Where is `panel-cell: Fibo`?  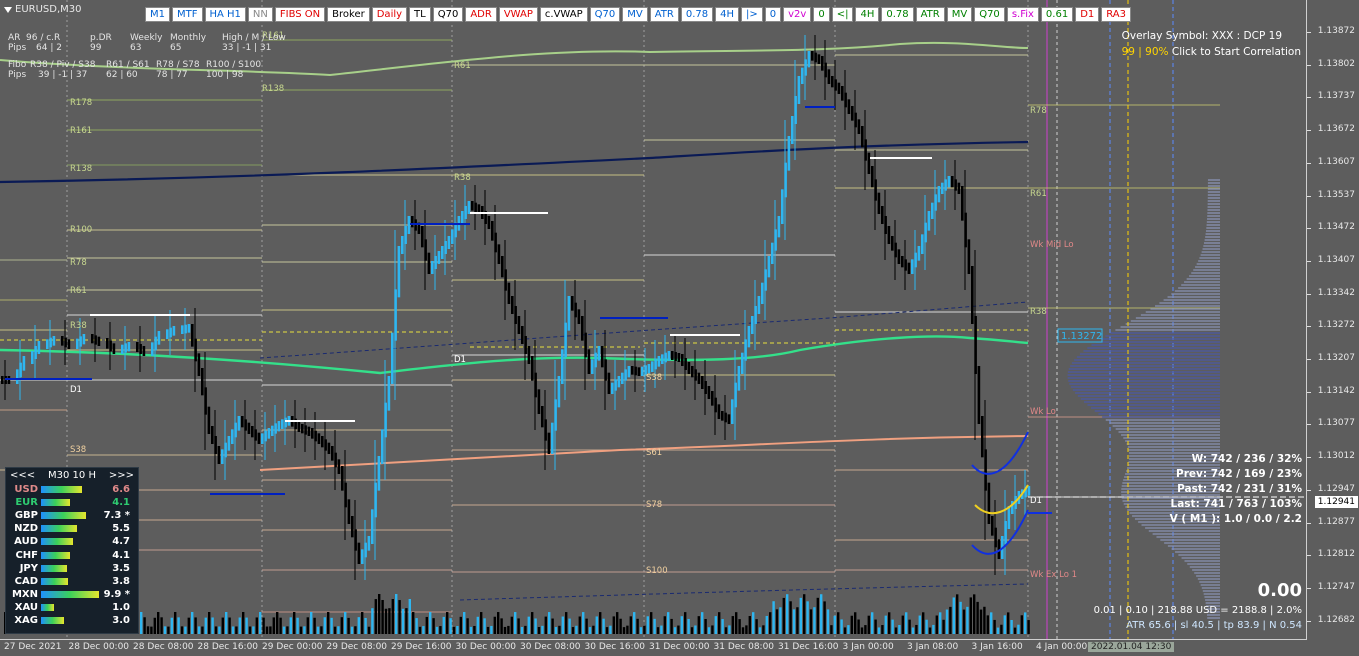 panel-cell: Fibo is located at coordinates (17, 65).